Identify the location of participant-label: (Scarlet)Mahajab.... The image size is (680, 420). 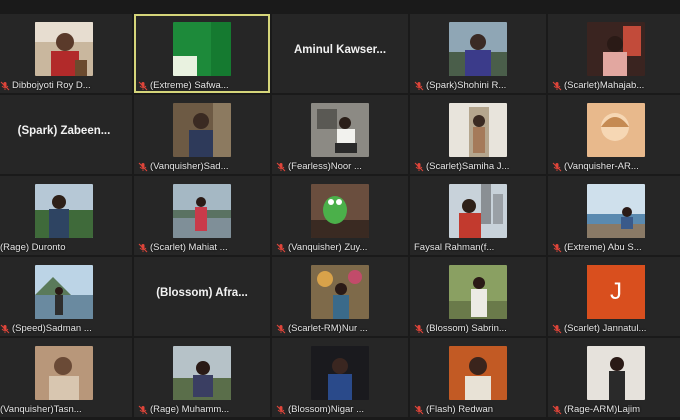
(616, 85).